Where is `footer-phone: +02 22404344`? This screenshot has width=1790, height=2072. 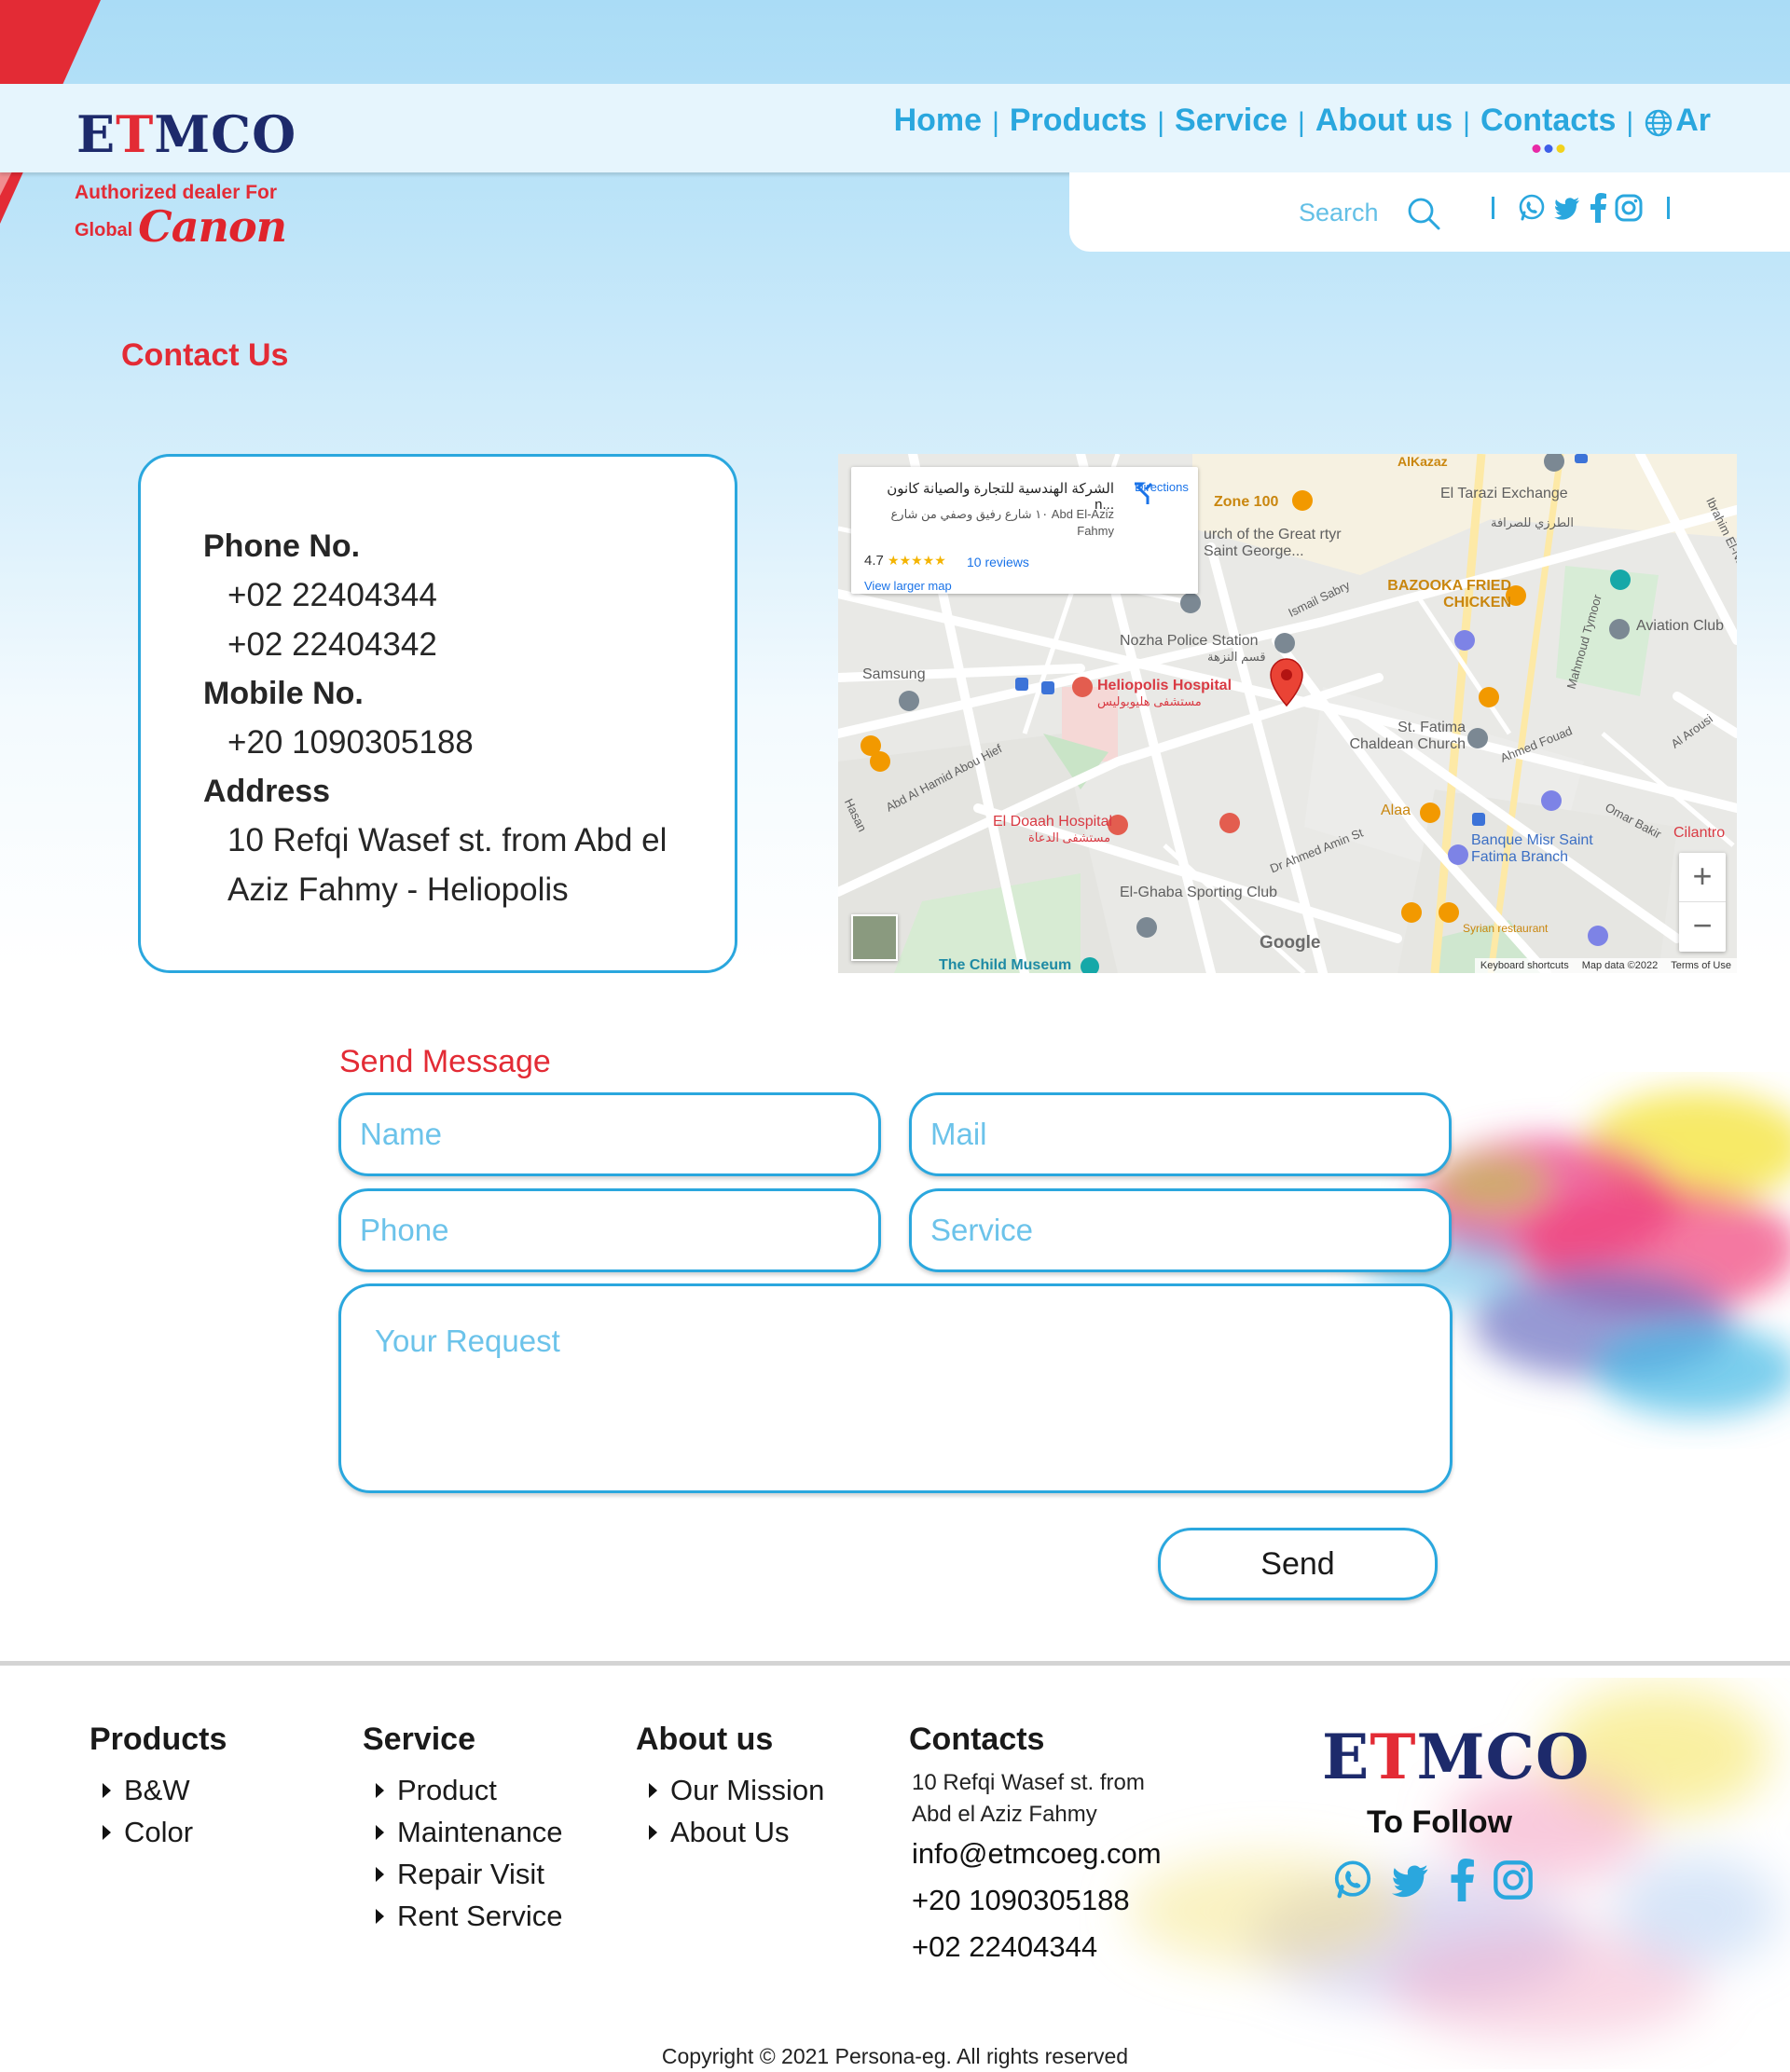
footer-phone: +02 22404344 is located at coordinates (1035, 1947).